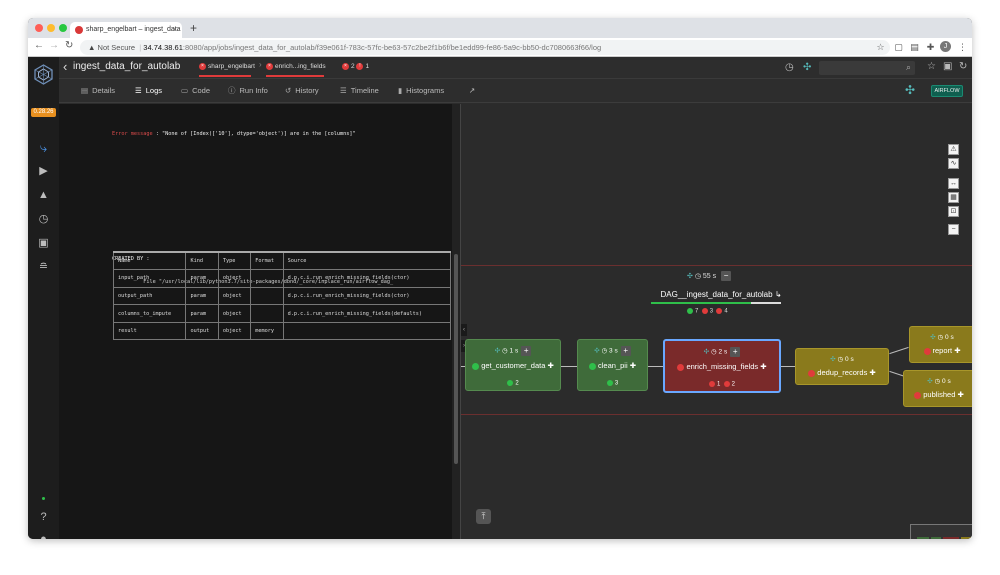 This screenshot has height=575, width=1000. I want to click on extension-icon-2: ▤, so click(914, 47).